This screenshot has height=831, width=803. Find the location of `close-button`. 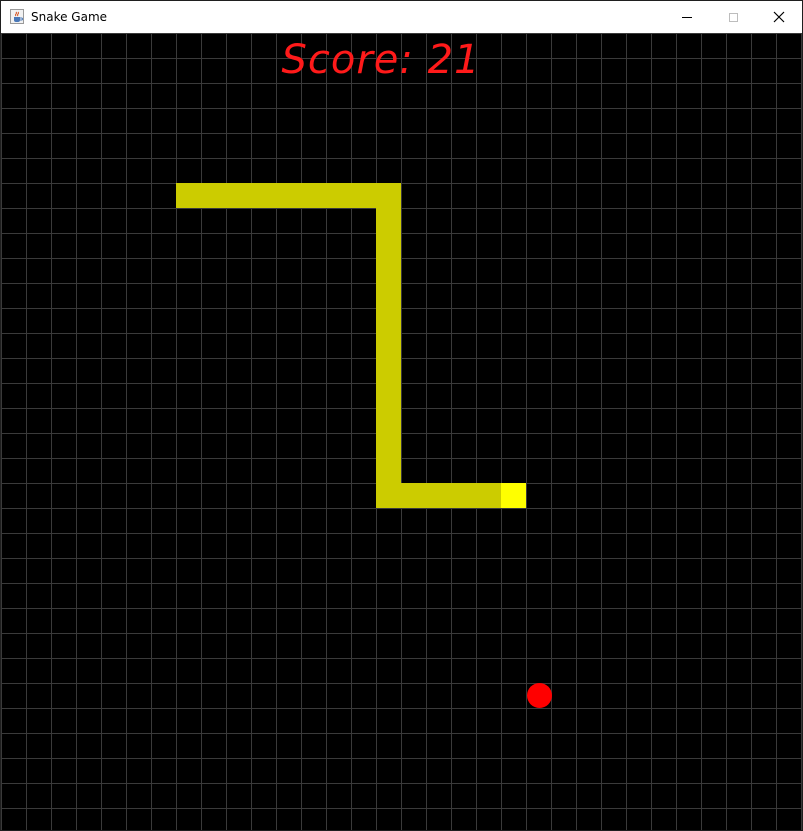

close-button is located at coordinates (779, 17).